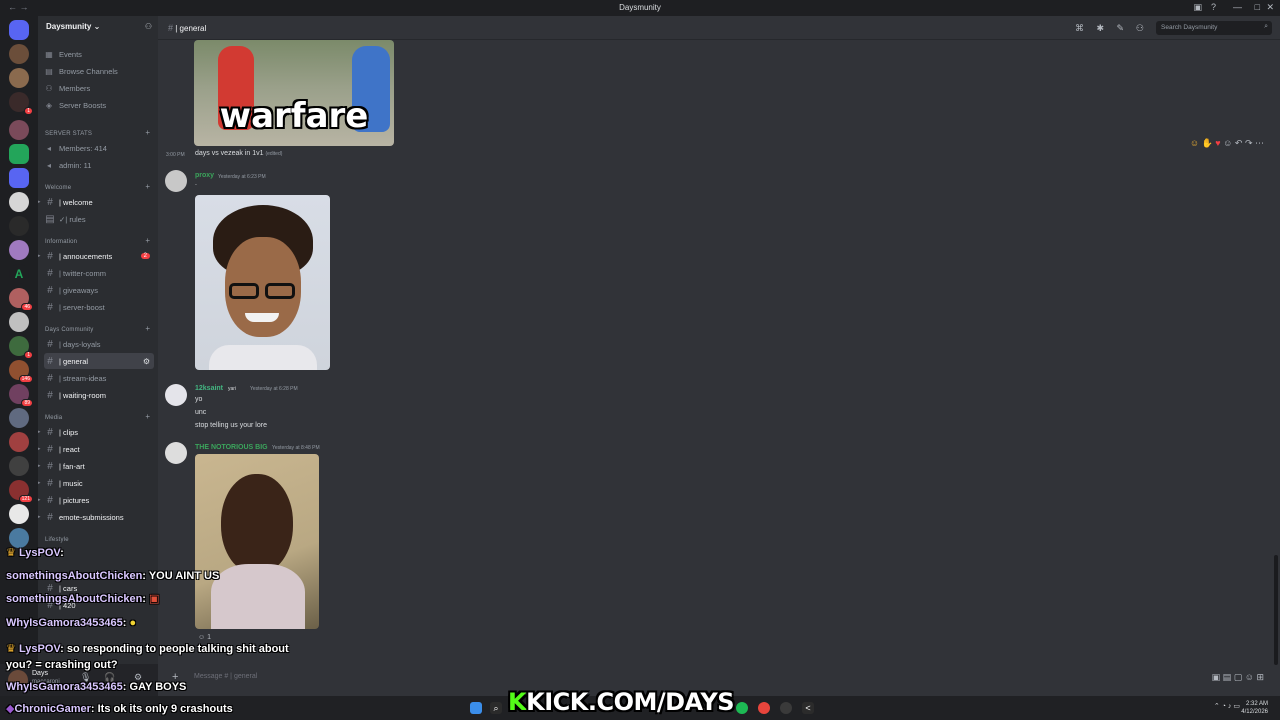 Image resolution: width=1280 pixels, height=720 pixels. What do you see at coordinates (99, 378) in the screenshot?
I see `channel-stream-ideas: # | stream-ideas` at bounding box center [99, 378].